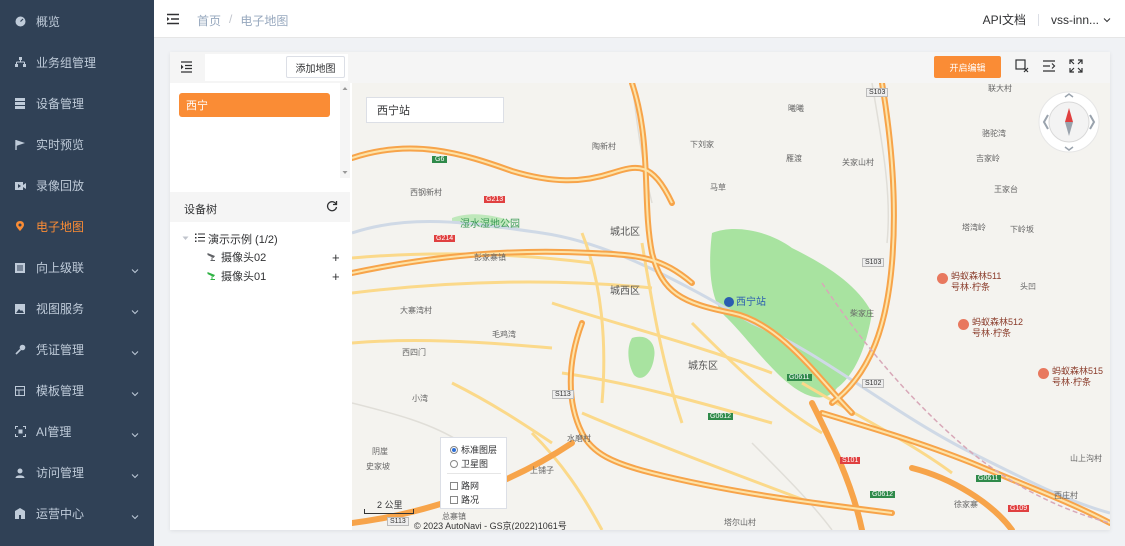  I want to click on sidebar-item-overview: 概览, so click(77, 21).